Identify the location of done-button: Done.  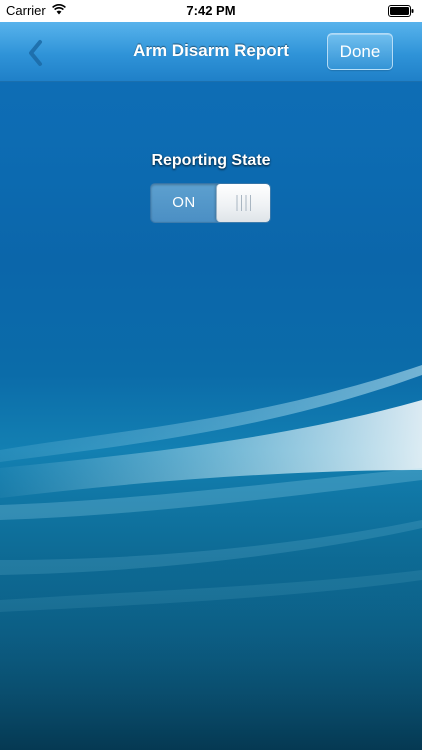
(360, 51).